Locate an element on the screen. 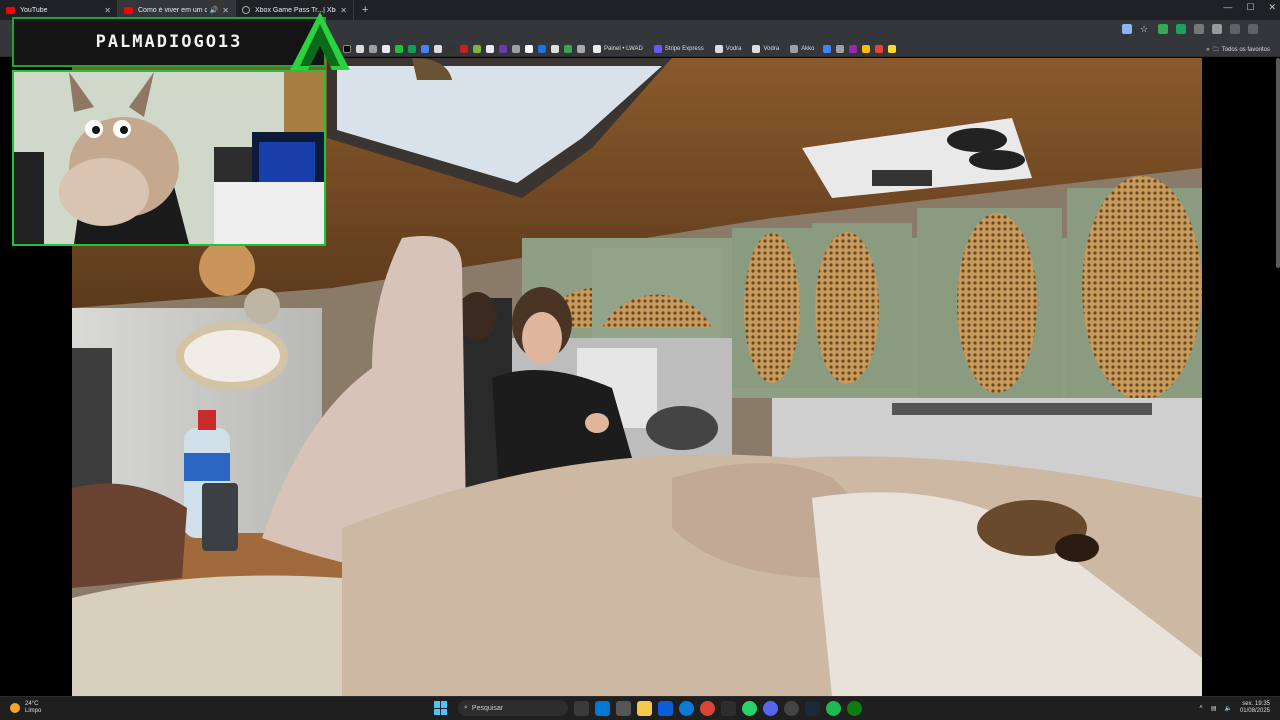  weather-temp: 24°C is located at coordinates (32, 704).